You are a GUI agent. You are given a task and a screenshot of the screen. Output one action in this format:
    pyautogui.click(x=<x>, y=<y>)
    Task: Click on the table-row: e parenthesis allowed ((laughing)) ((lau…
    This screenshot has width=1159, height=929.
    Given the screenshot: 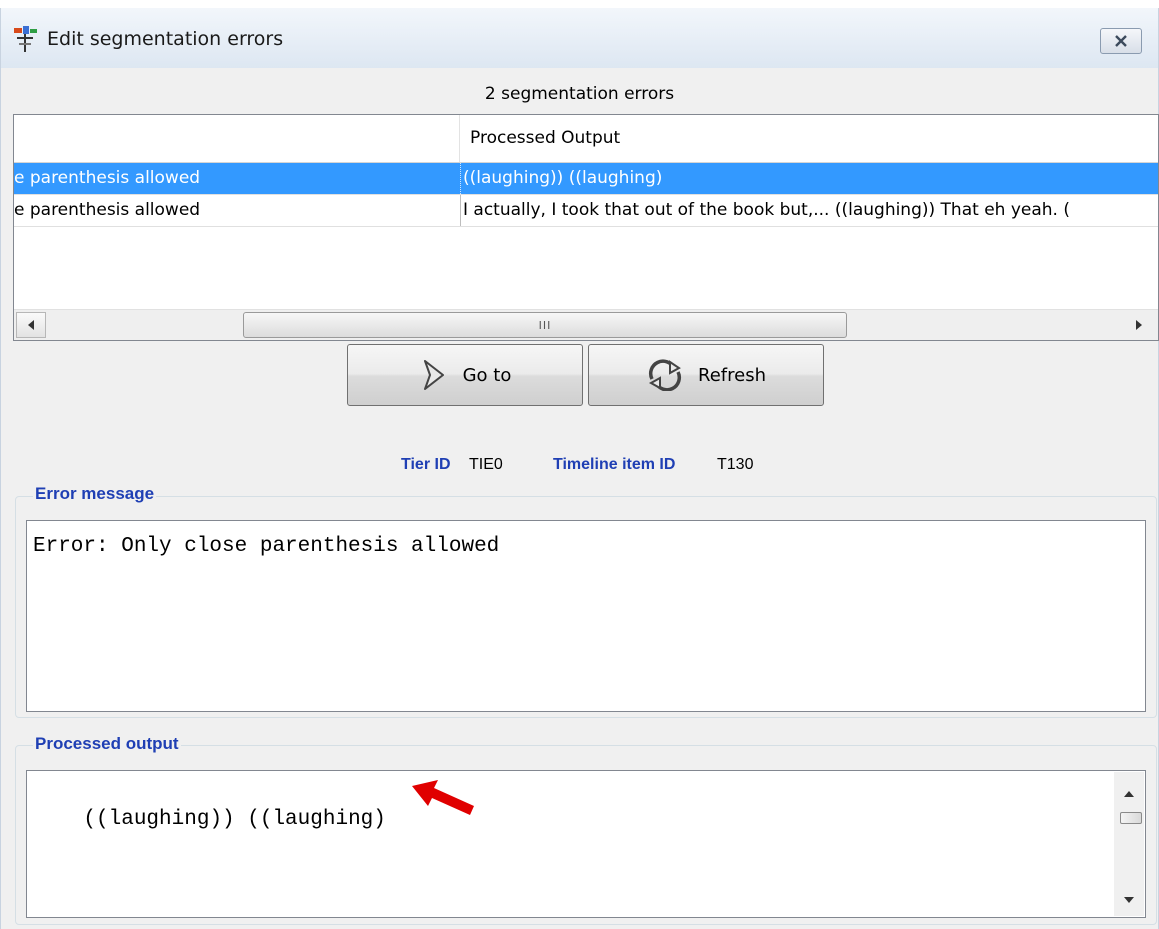 What is the action you would take?
    pyautogui.click(x=586, y=178)
    